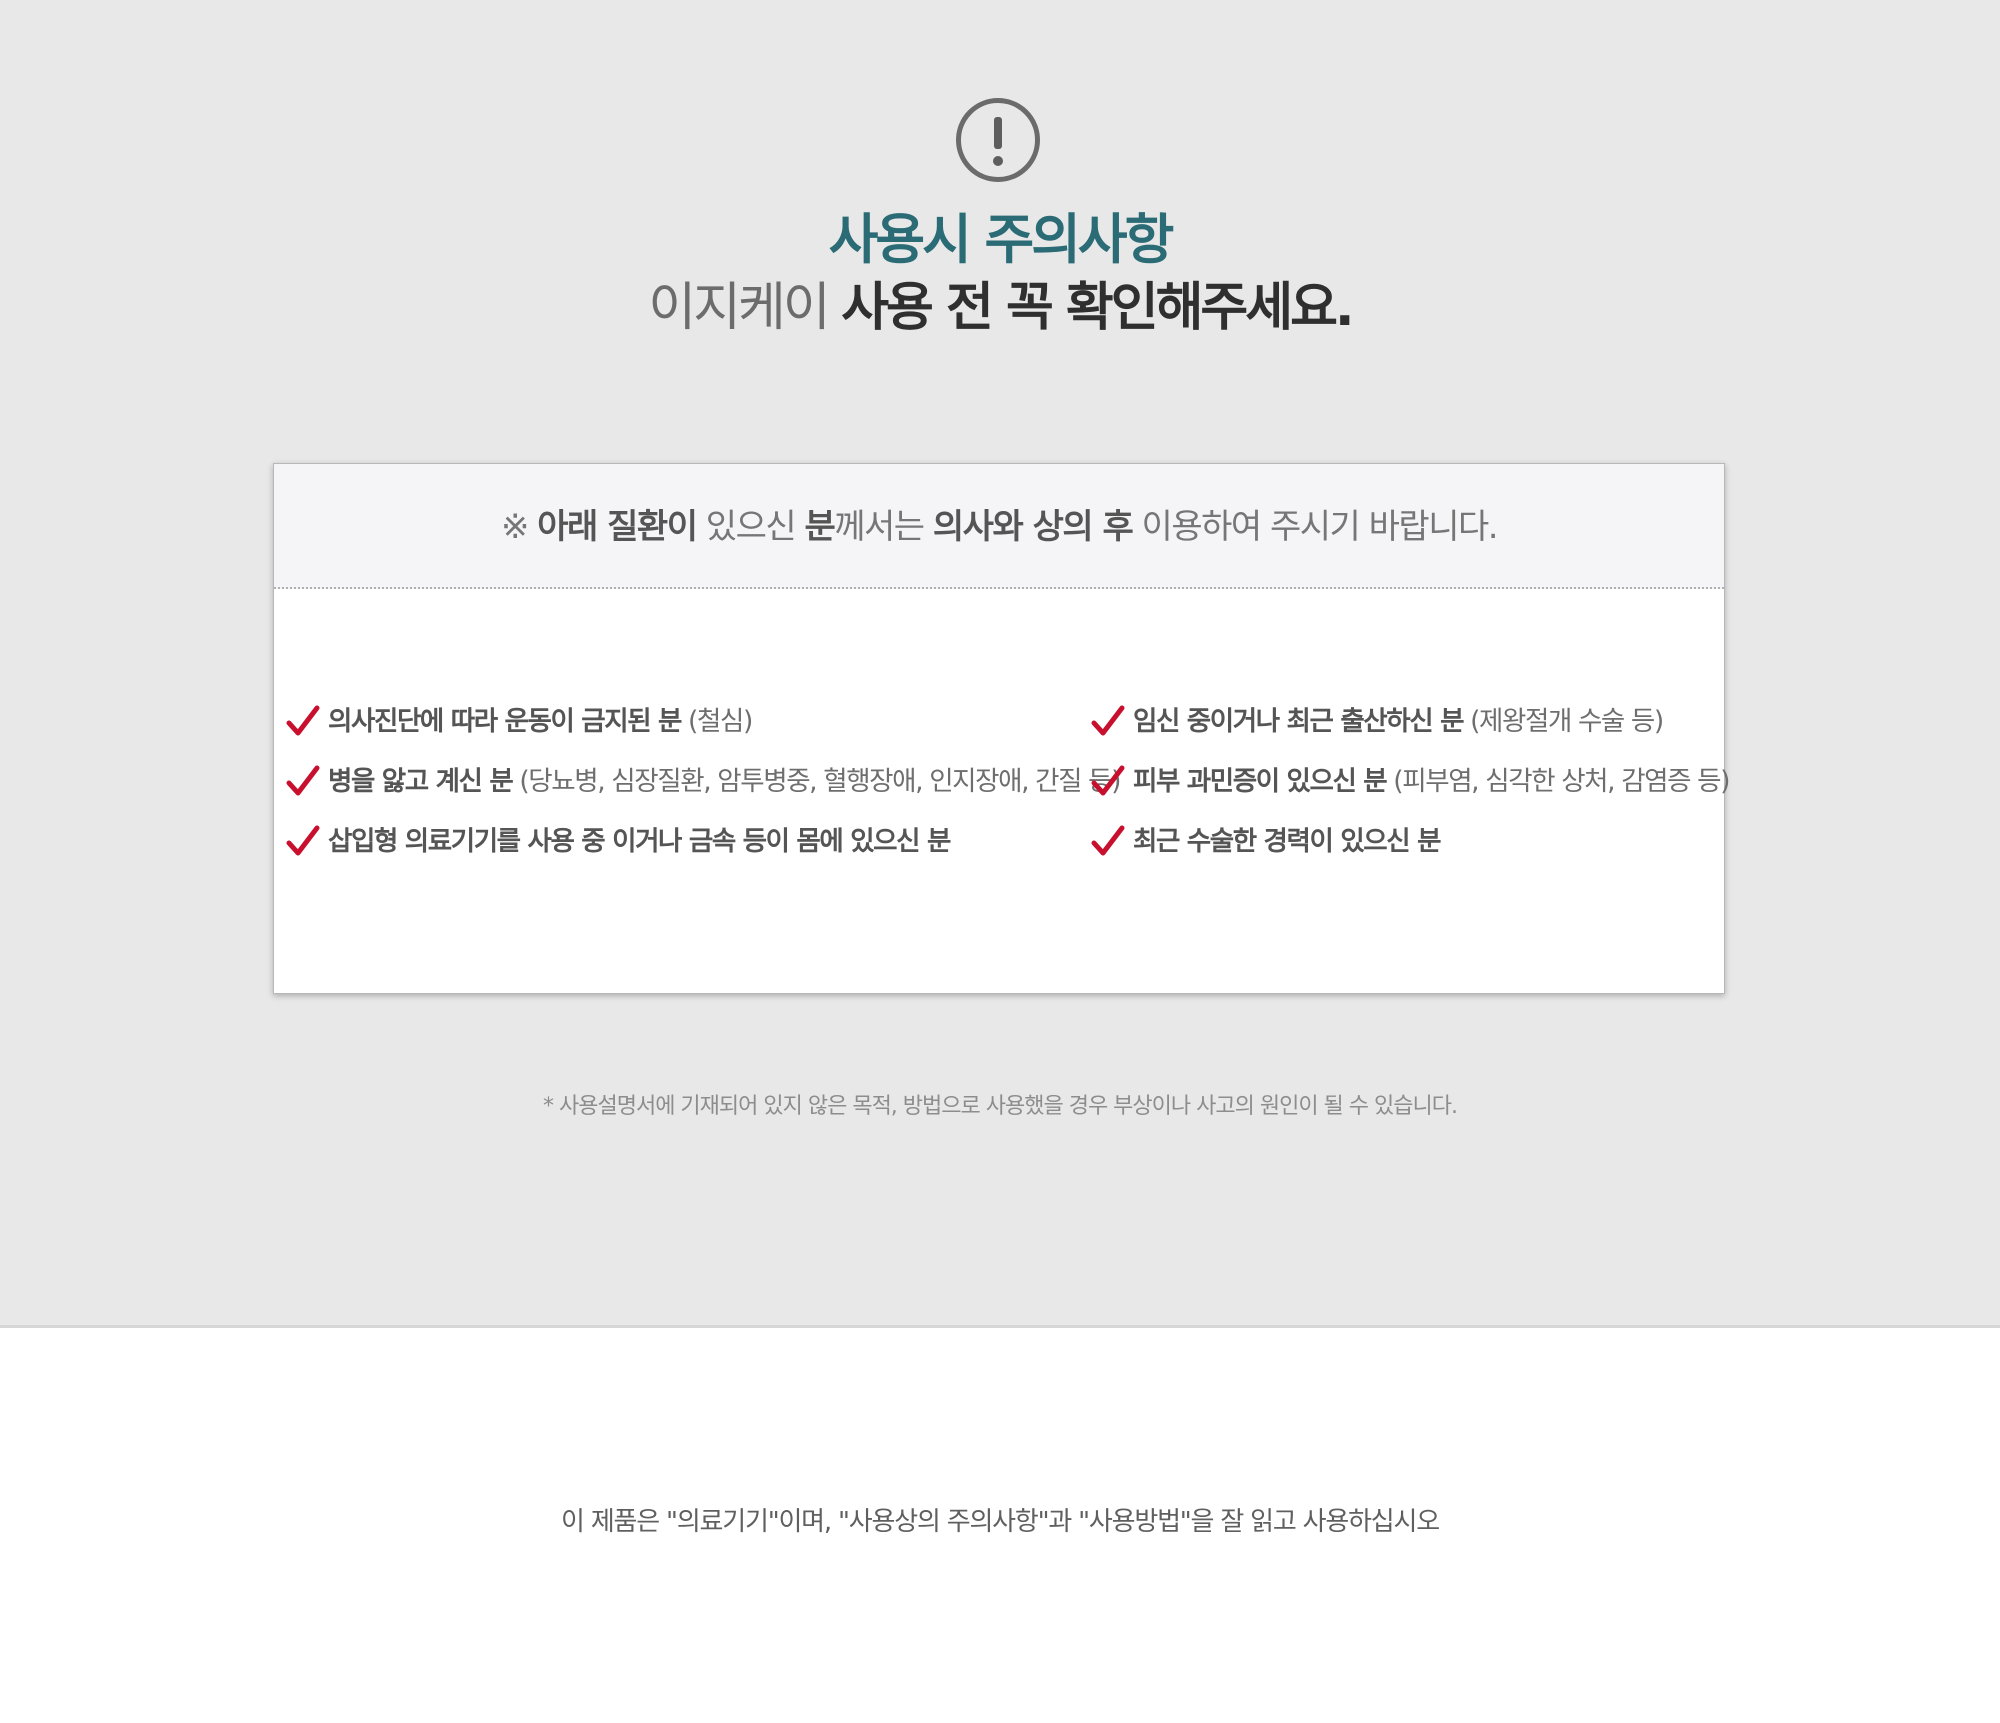  I want to click on notice-text-3: 이용하여 주시기 바랍니다., so click(1315, 527).